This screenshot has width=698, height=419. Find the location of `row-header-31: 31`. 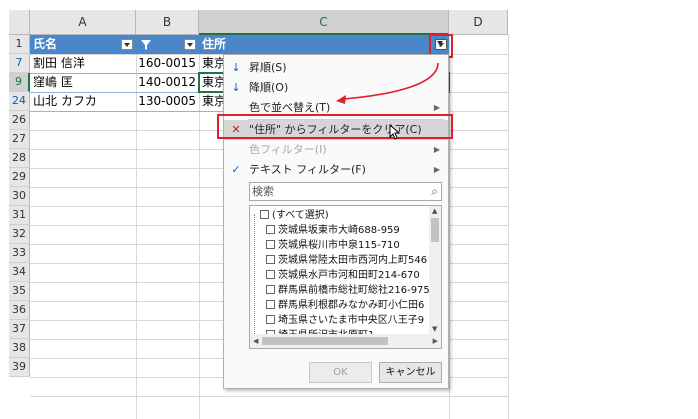

row-header-31: 31 is located at coordinates (19, 215).